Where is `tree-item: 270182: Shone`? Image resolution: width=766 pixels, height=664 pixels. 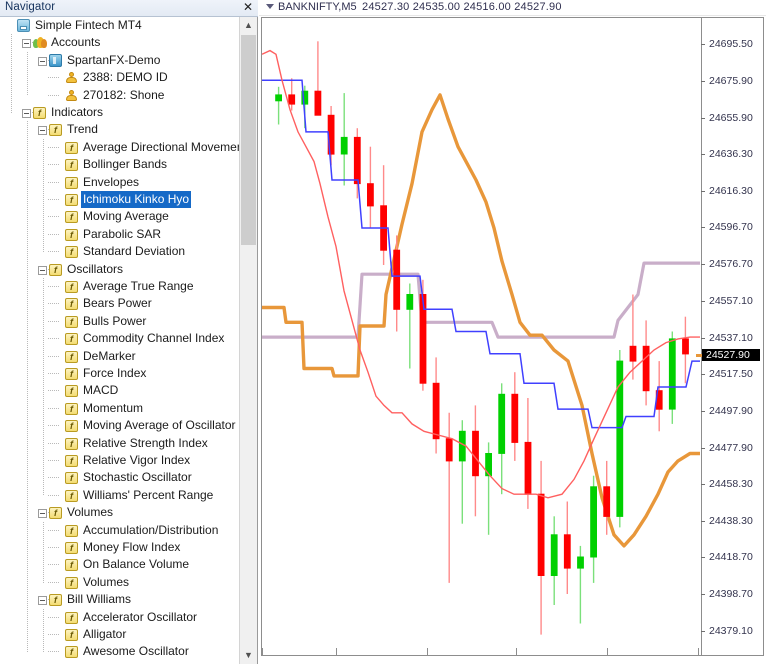
tree-item: 270182: Shone is located at coordinates (120, 95).